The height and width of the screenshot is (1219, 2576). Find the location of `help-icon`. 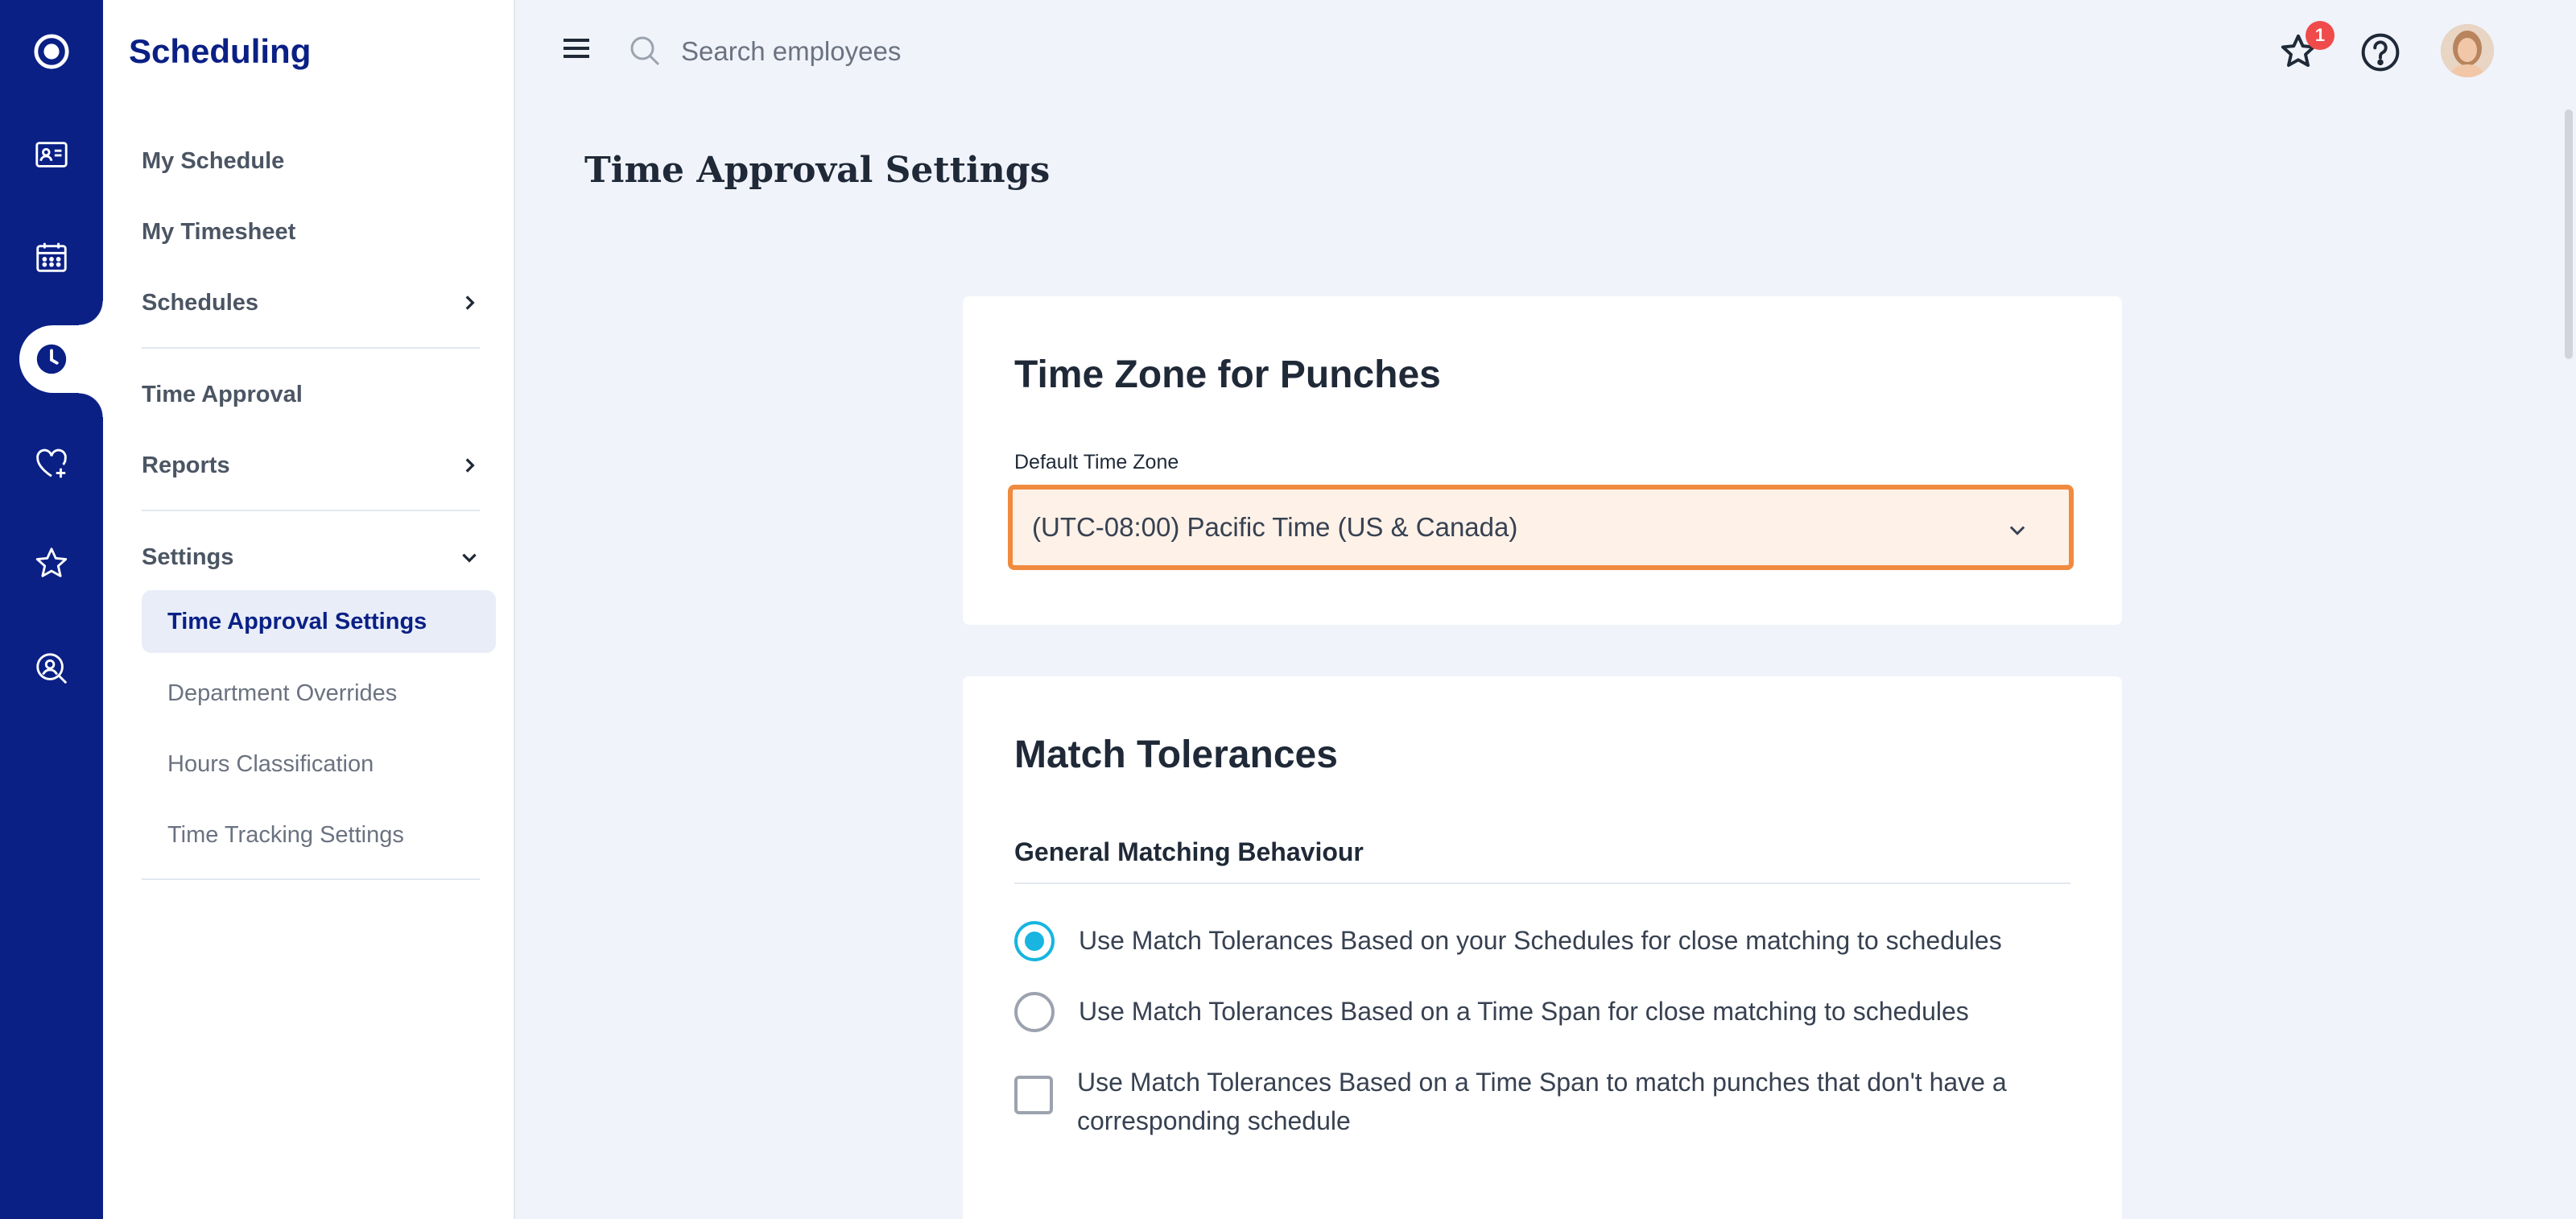

help-icon is located at coordinates (2380, 53).